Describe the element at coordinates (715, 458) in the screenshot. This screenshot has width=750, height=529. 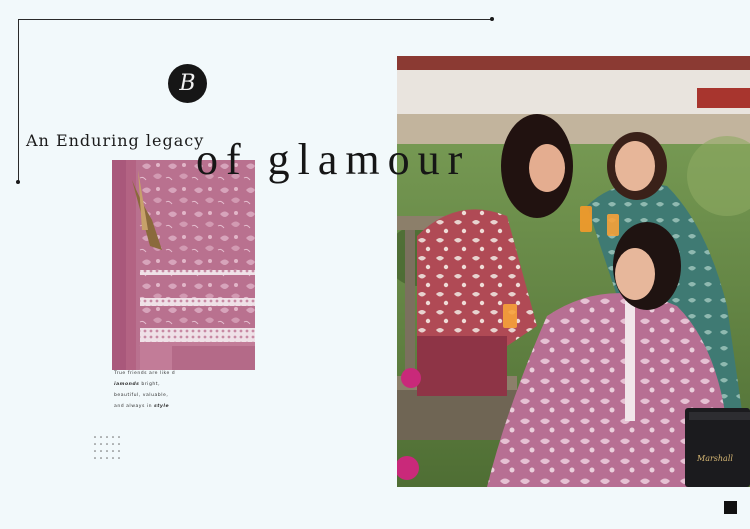
I see `speaker-brand-label: Marshall` at that location.